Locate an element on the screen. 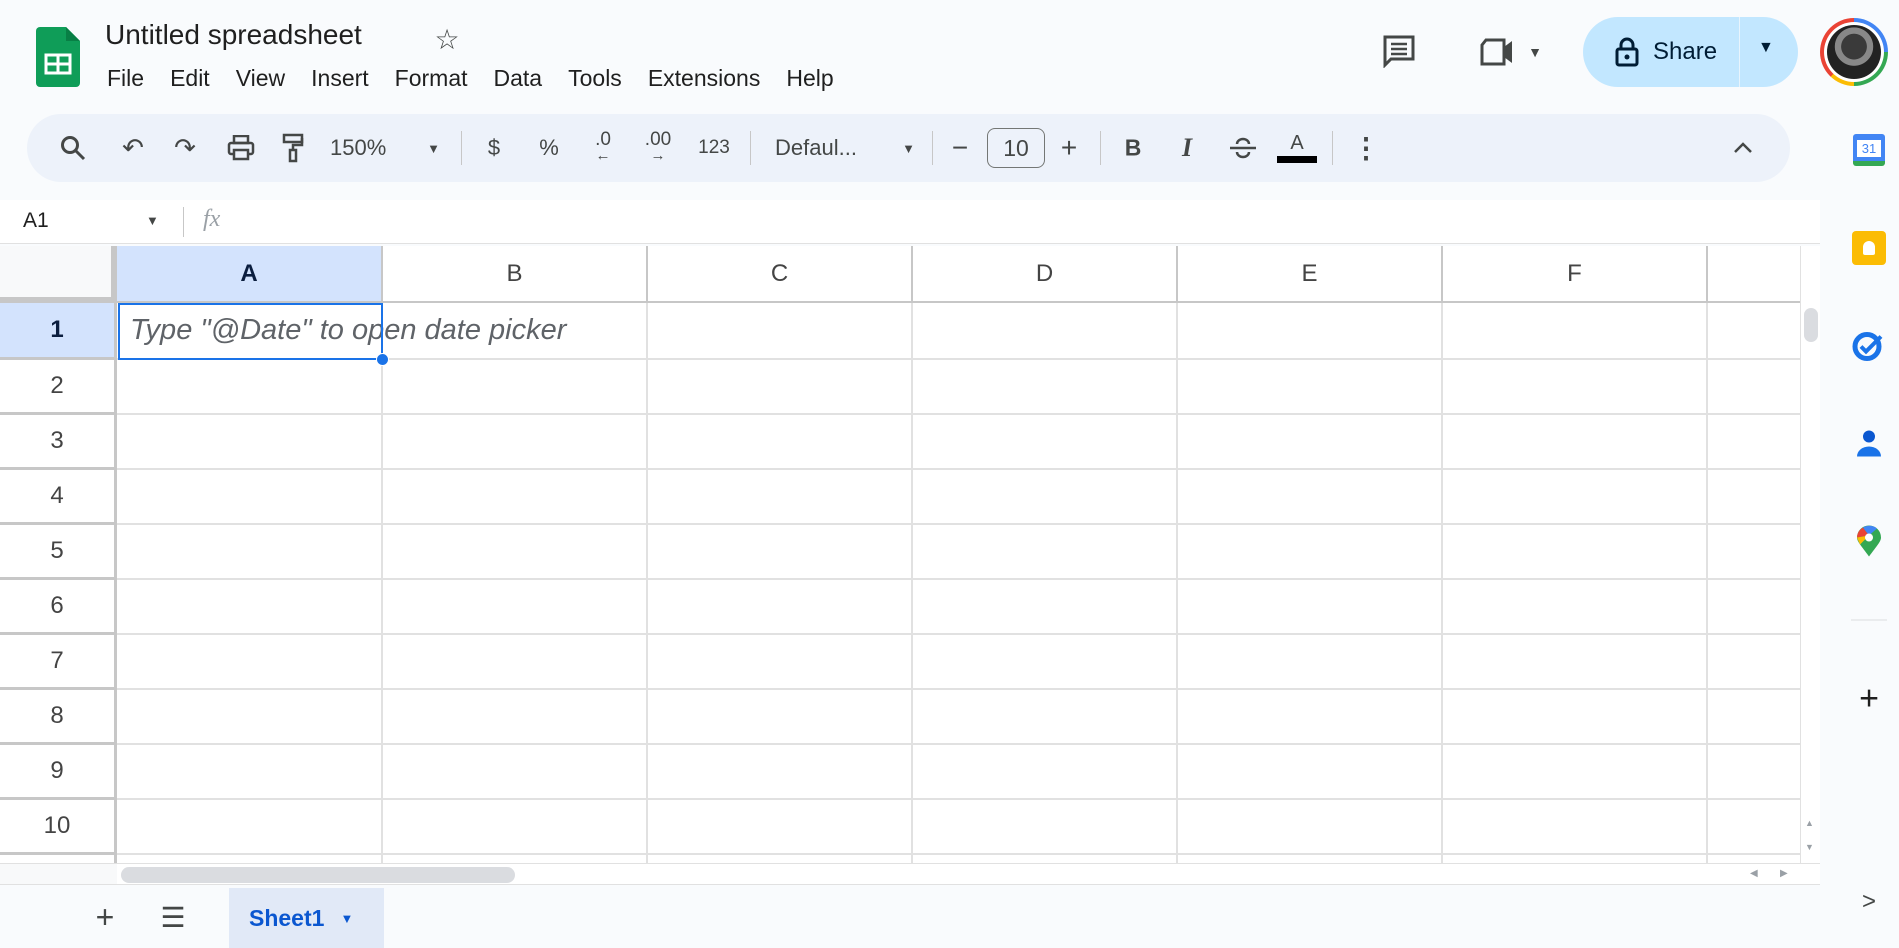 The height and width of the screenshot is (948, 1899). get-addons-icon: + is located at coordinates (1869, 699).